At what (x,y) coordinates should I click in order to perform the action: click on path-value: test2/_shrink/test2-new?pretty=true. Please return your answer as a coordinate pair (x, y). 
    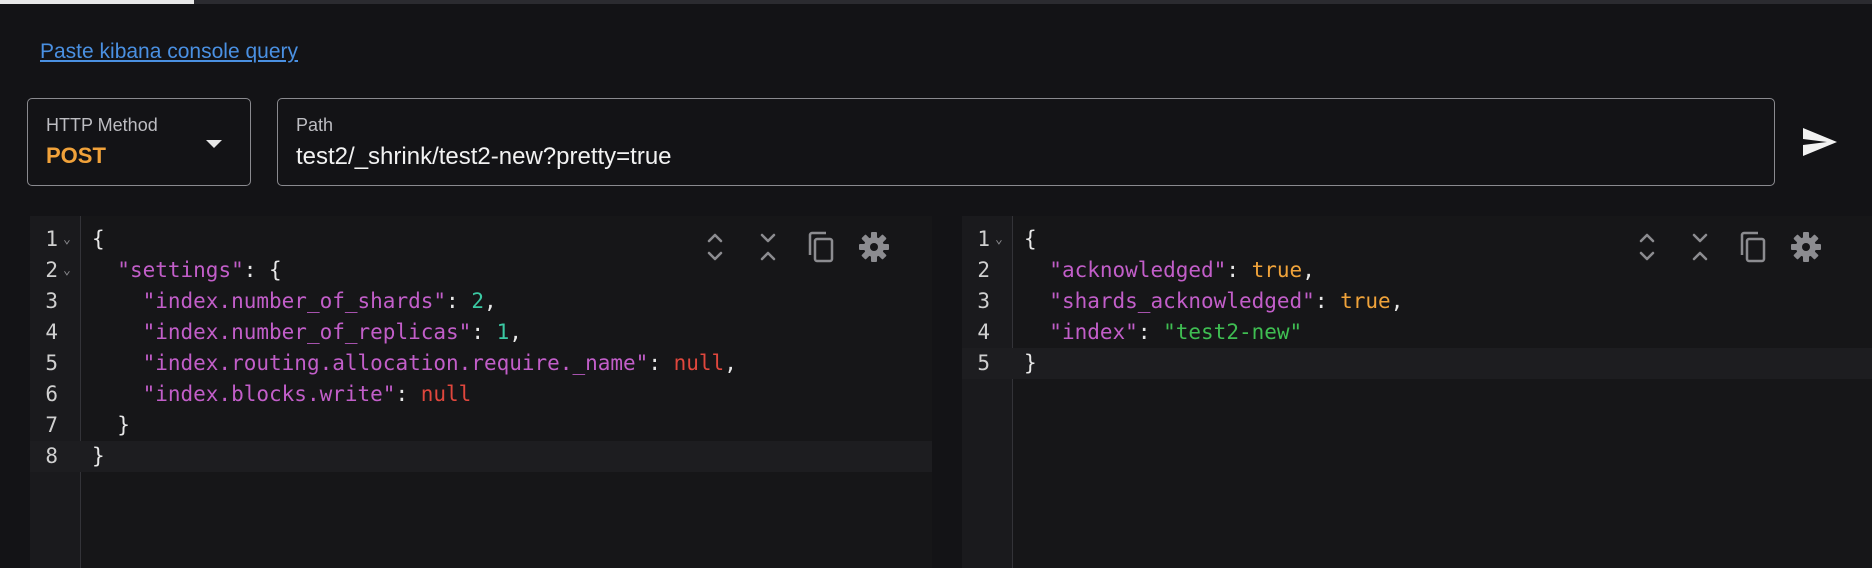
    Looking at the image, I should click on (484, 157).